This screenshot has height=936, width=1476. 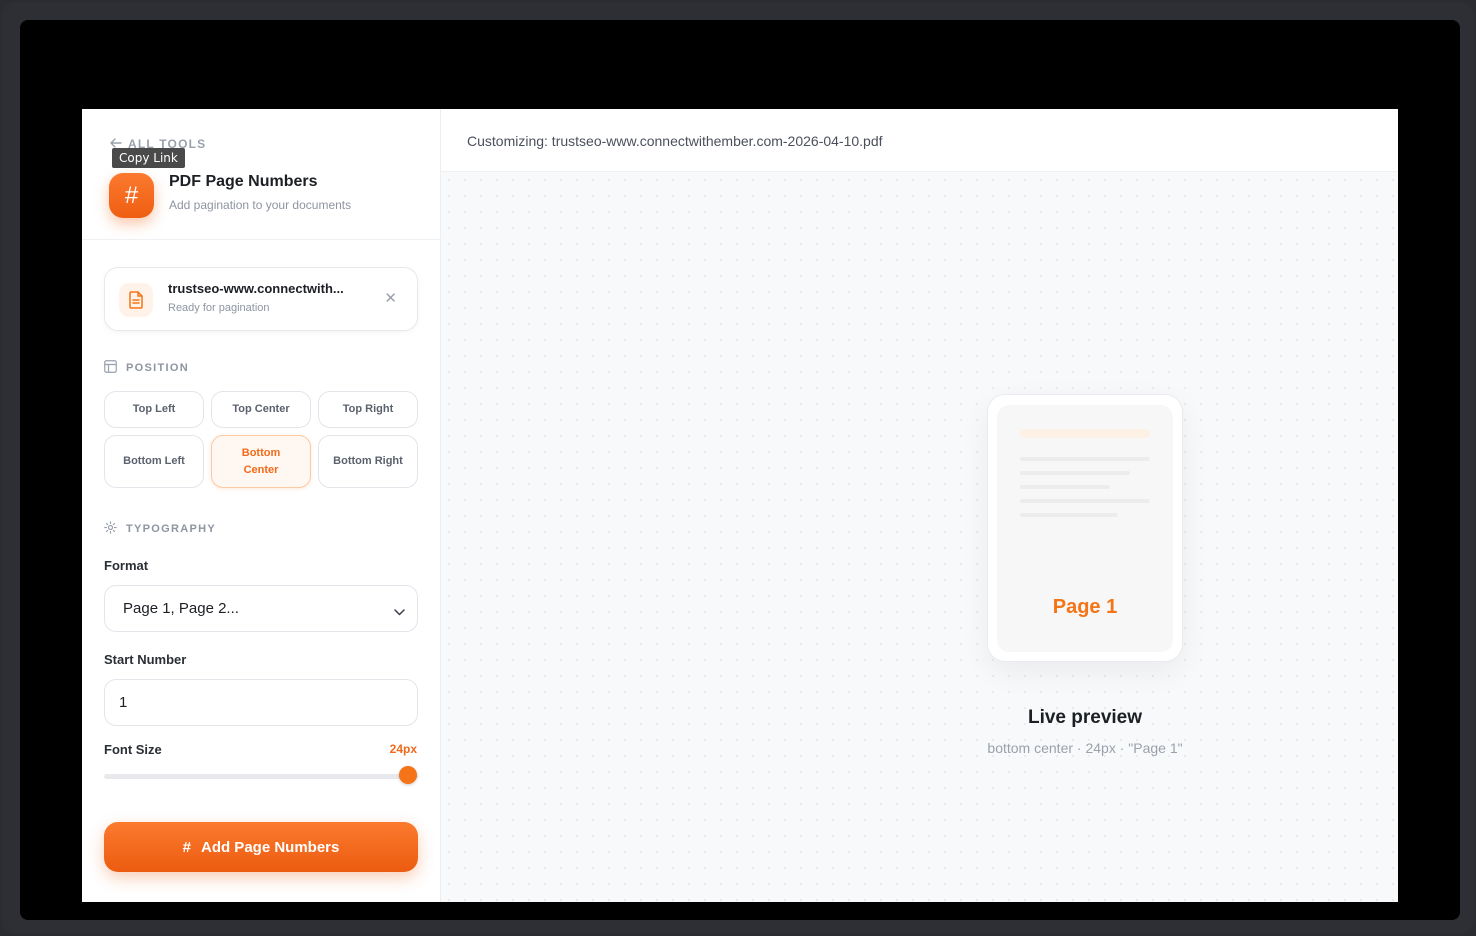 What do you see at coordinates (1085, 607) in the screenshot?
I see `page-number-preview: Page 1` at bounding box center [1085, 607].